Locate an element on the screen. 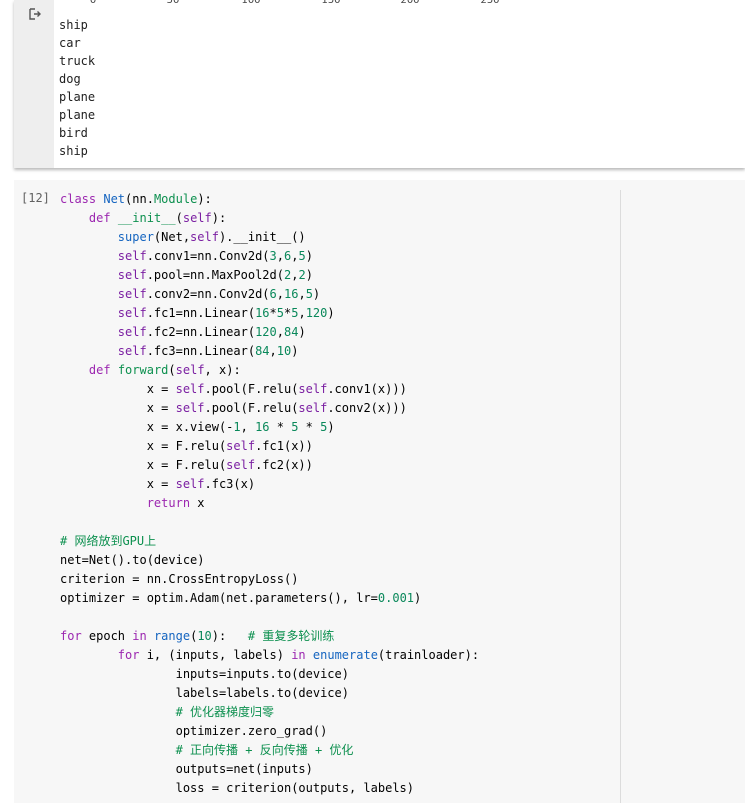  axis-tick: 0 is located at coordinates (93, 3).